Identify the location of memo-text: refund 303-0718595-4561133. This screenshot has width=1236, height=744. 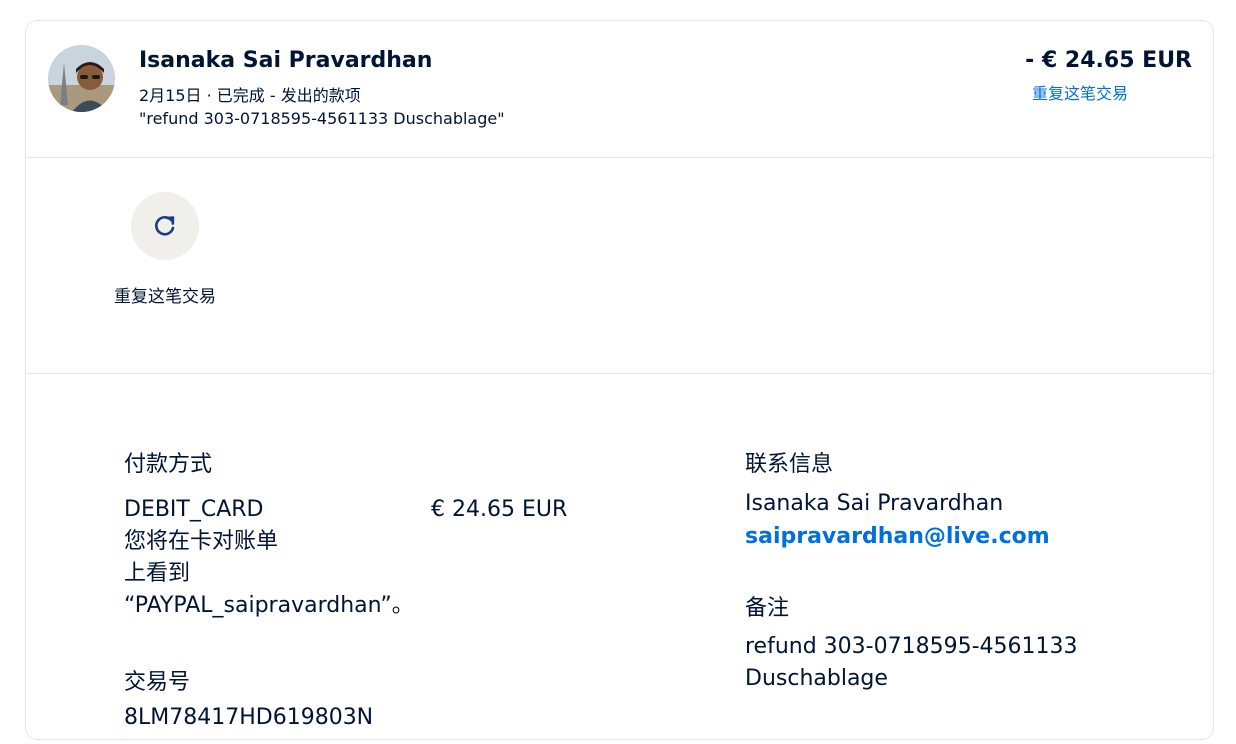
(911, 646).